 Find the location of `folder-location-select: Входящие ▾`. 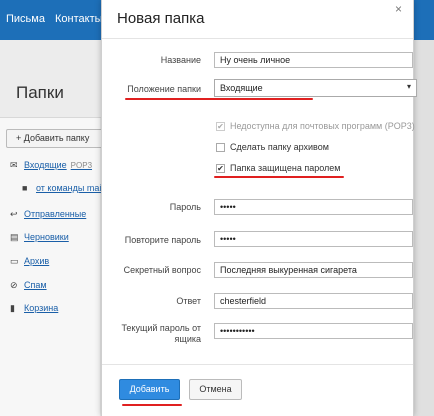

folder-location-select: Входящие ▾ is located at coordinates (315, 88).